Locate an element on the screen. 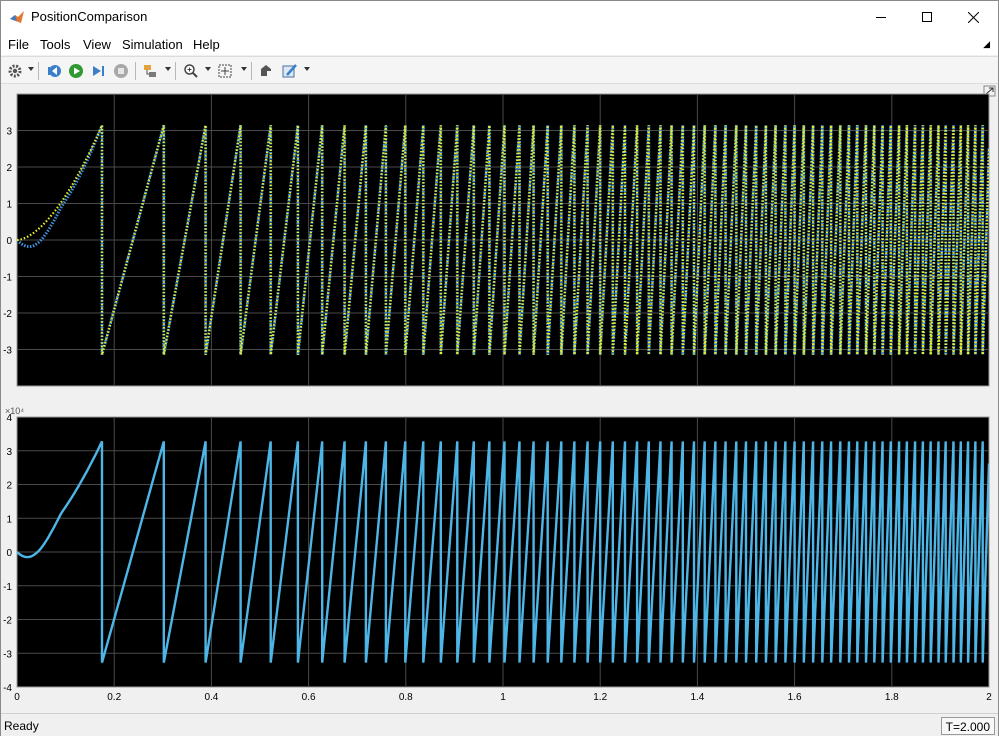 This screenshot has height=736, width=999. window-title: PositionComparison is located at coordinates (89, 16).